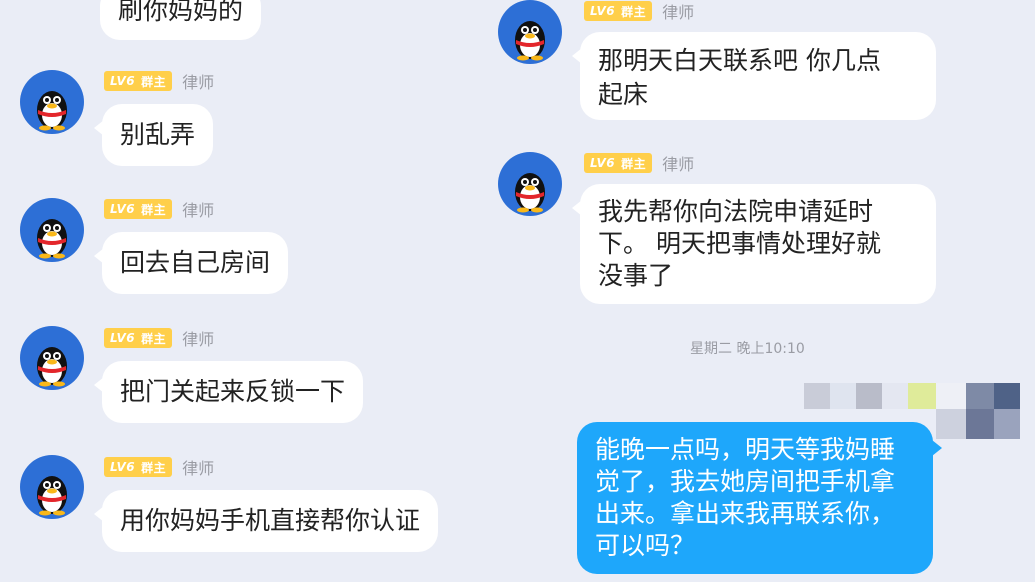 This screenshot has width=1035, height=582. What do you see at coordinates (623, 94) in the screenshot?
I see `message-text-line: 起床` at bounding box center [623, 94].